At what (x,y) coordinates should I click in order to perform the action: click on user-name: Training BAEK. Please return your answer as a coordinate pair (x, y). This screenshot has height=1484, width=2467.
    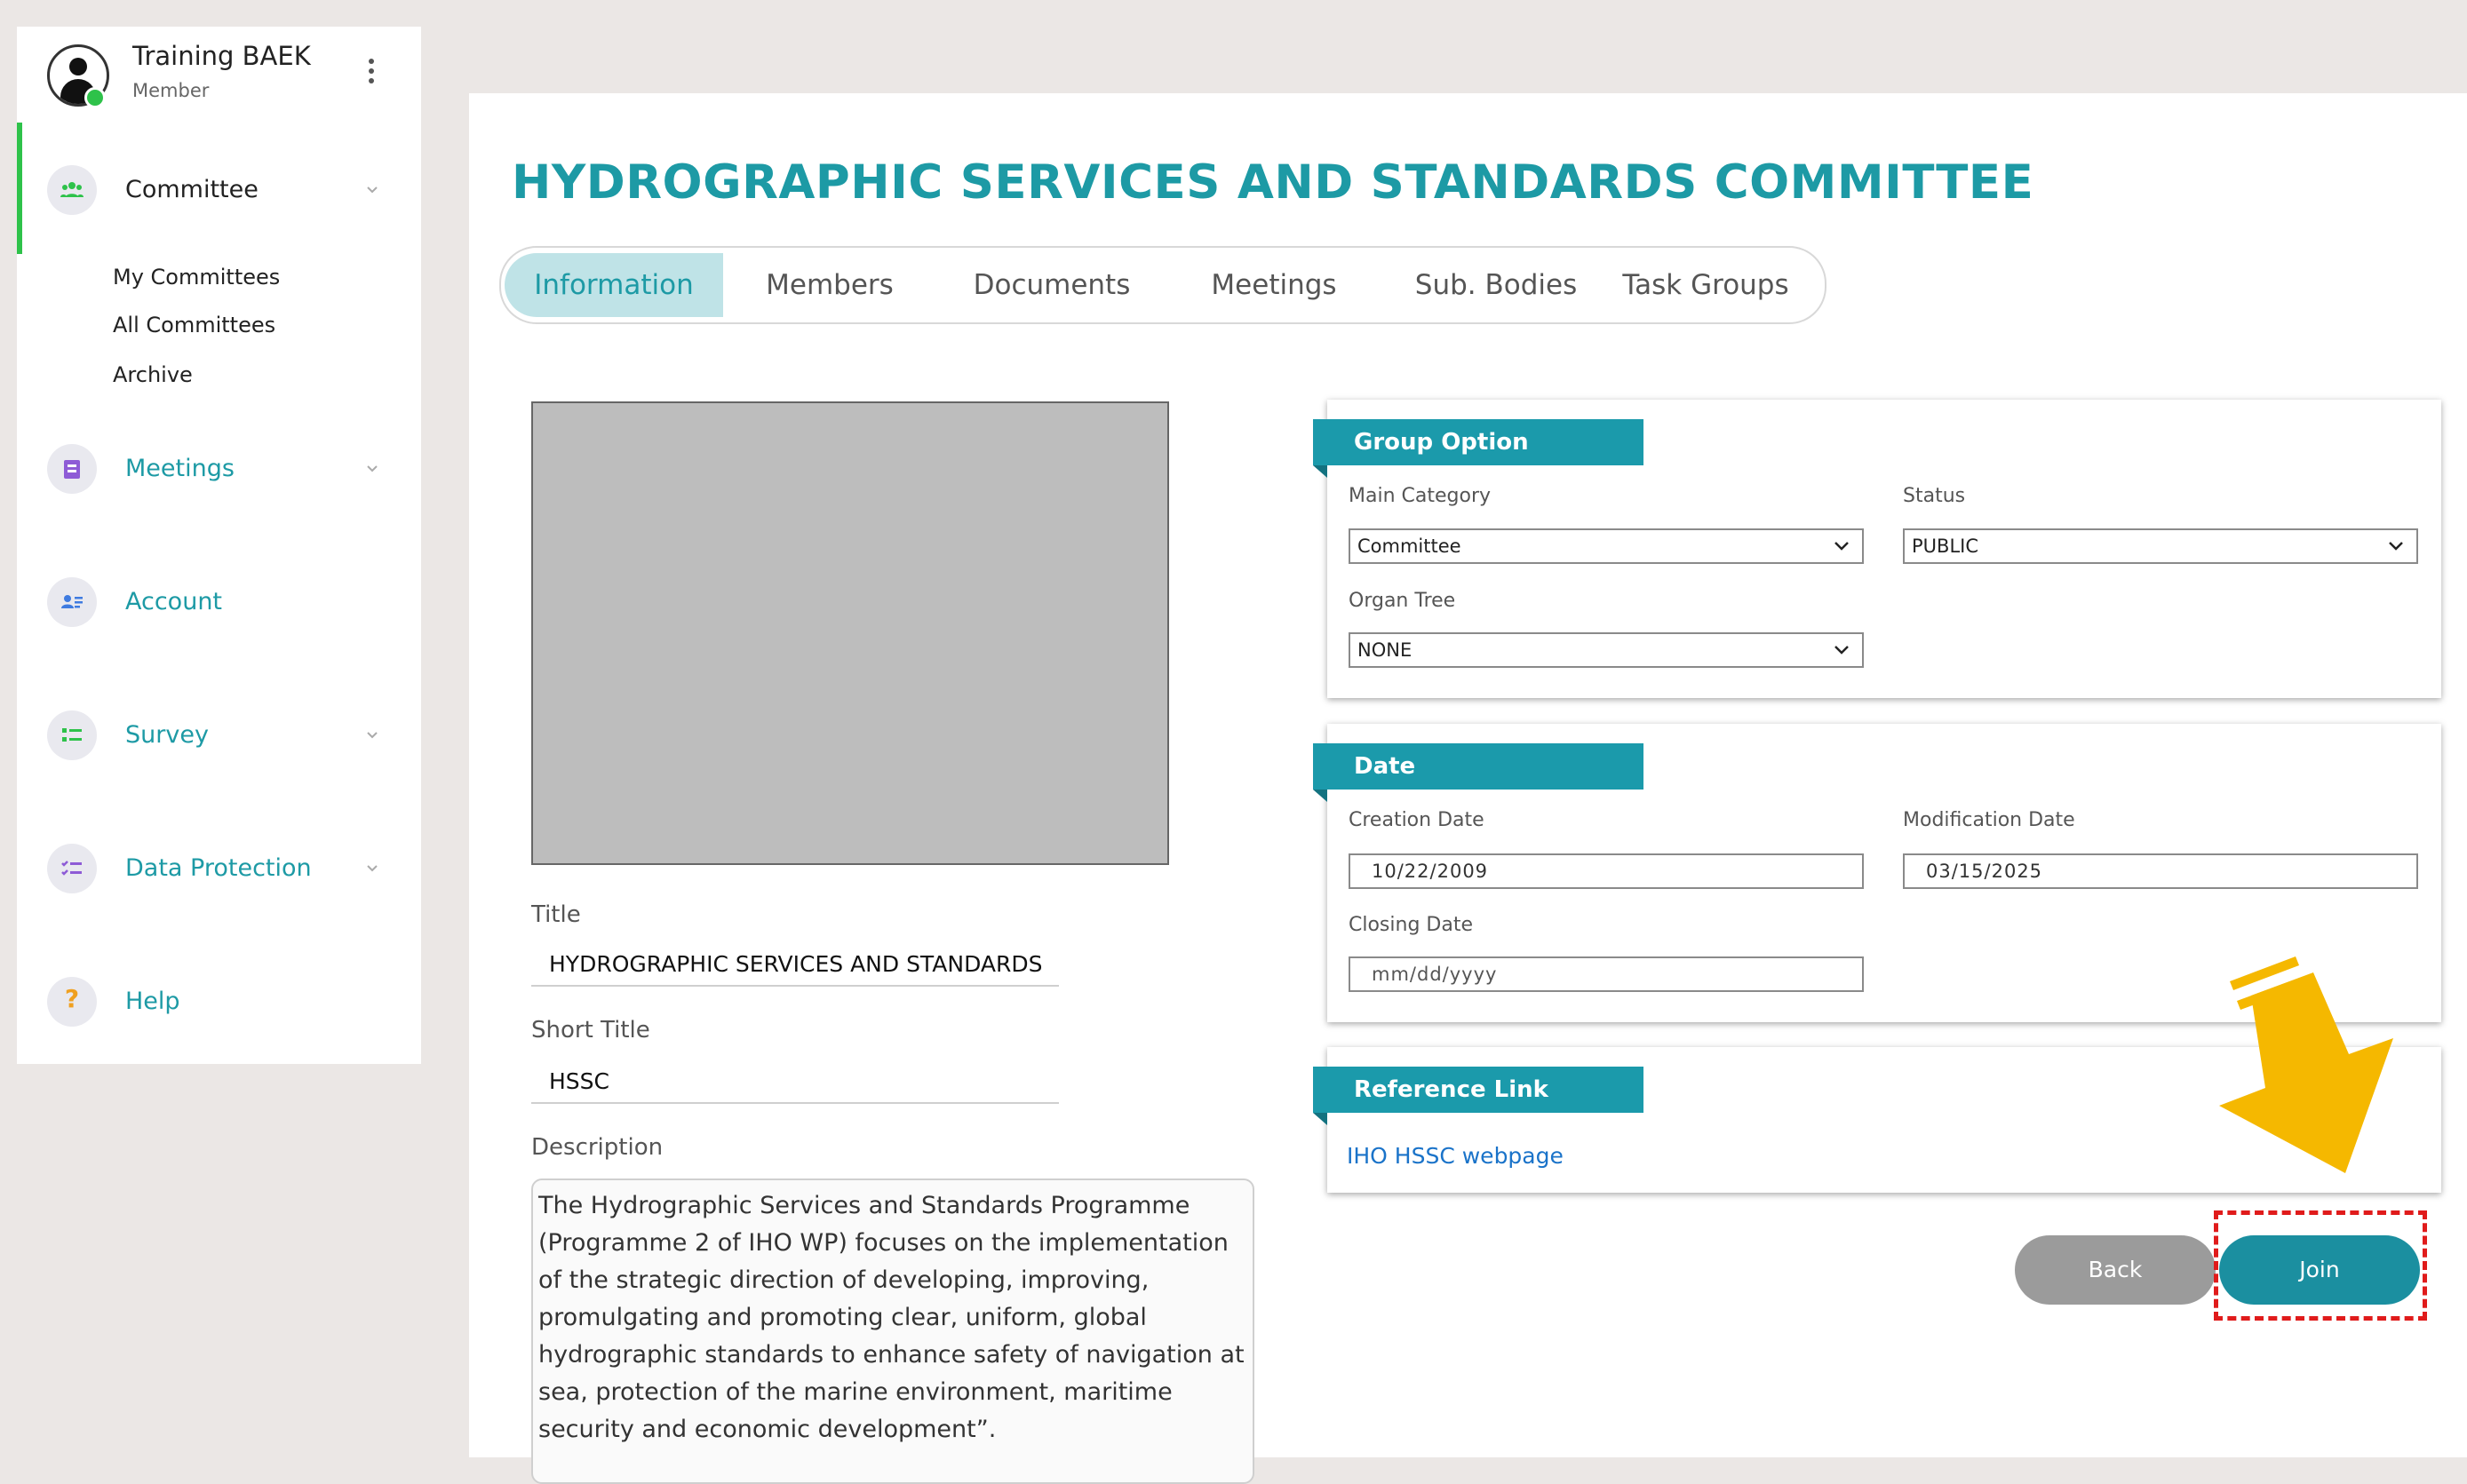
    Looking at the image, I should click on (221, 56).